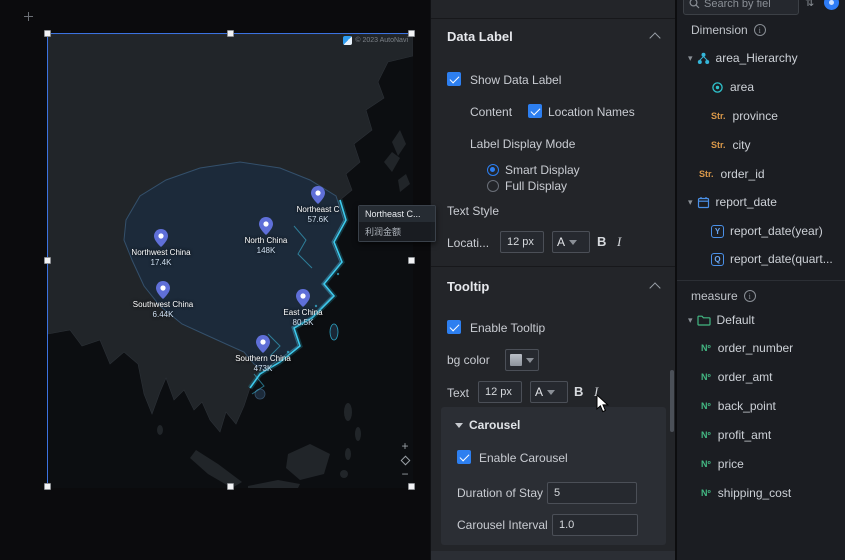 The width and height of the screenshot is (845, 560). I want to click on tooltip-font-color-select: A, so click(549, 392).